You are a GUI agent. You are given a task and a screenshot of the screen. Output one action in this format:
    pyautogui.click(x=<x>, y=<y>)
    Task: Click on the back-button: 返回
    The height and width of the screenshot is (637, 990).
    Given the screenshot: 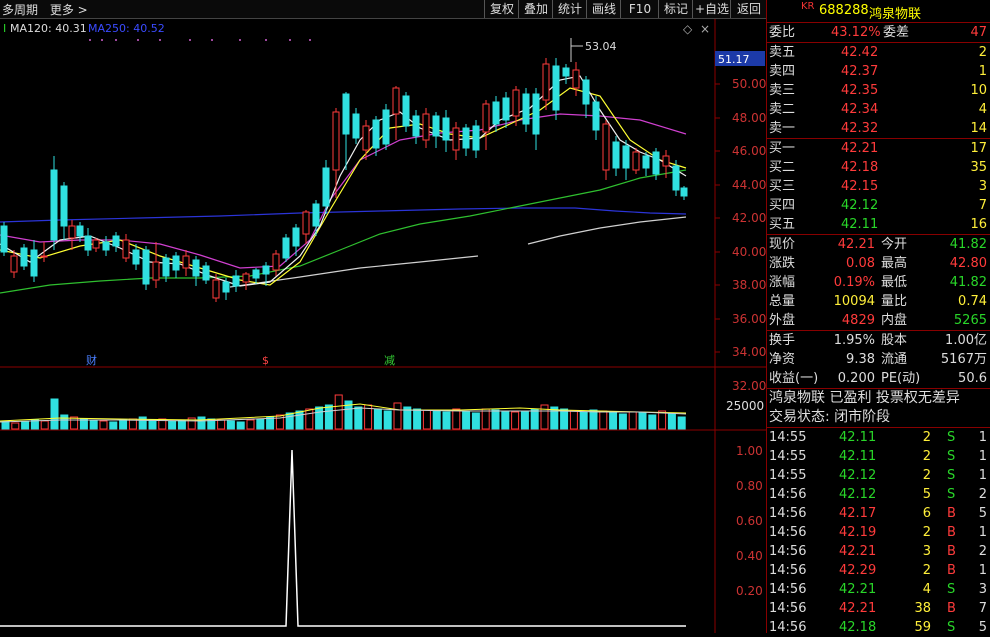 What is the action you would take?
    pyautogui.click(x=748, y=9)
    